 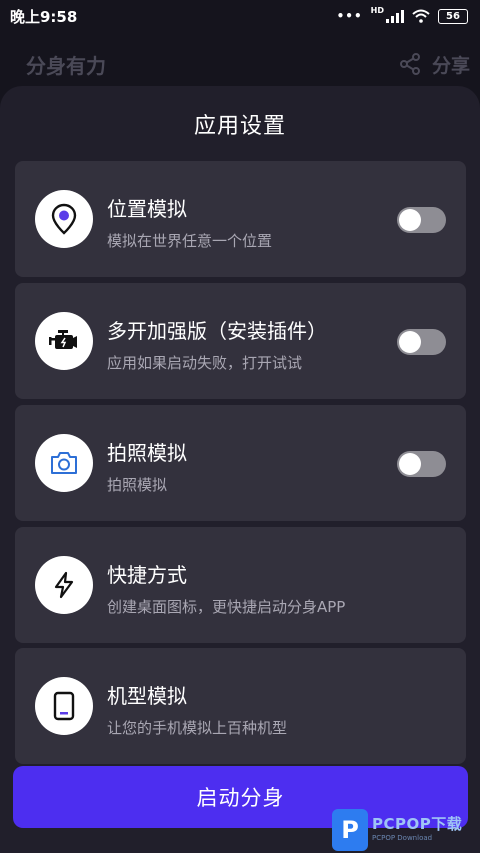 I want to click on card-subtitle: 创建桌面图标，更快捷启动分身APP, so click(x=226, y=607).